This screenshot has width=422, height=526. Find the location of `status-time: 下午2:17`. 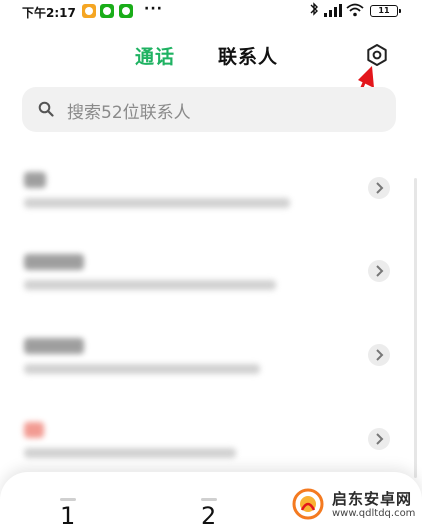

status-time: 下午2:17 is located at coordinates (49, 13).